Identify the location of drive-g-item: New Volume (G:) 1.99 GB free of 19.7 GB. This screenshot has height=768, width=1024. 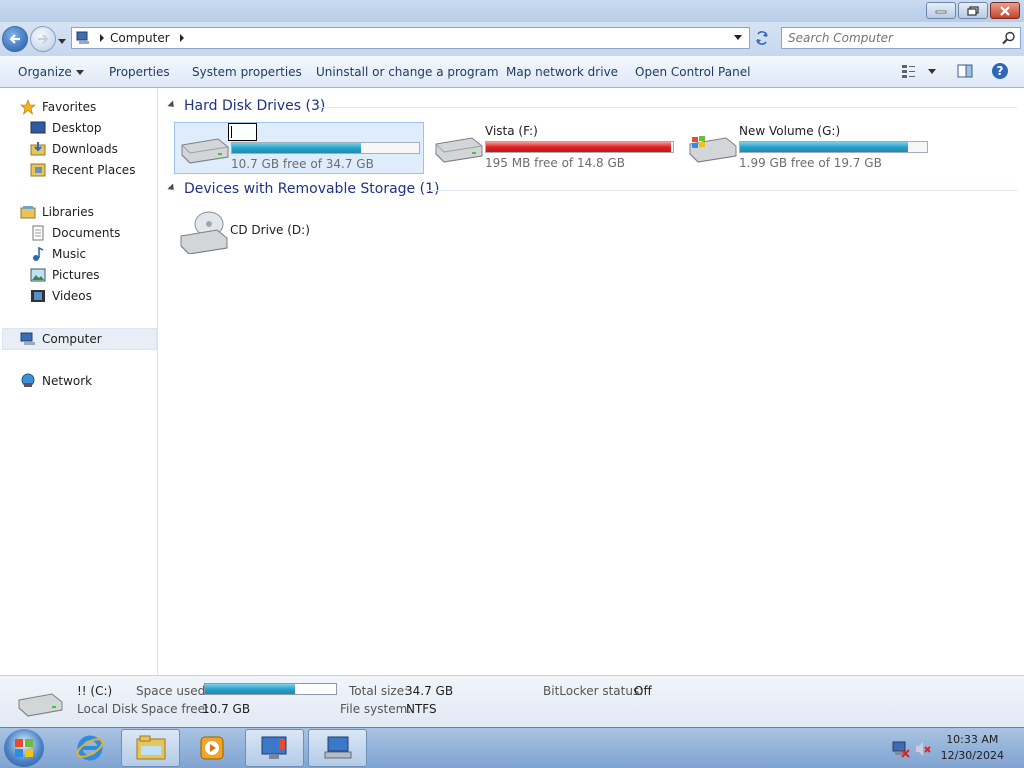
(808, 148).